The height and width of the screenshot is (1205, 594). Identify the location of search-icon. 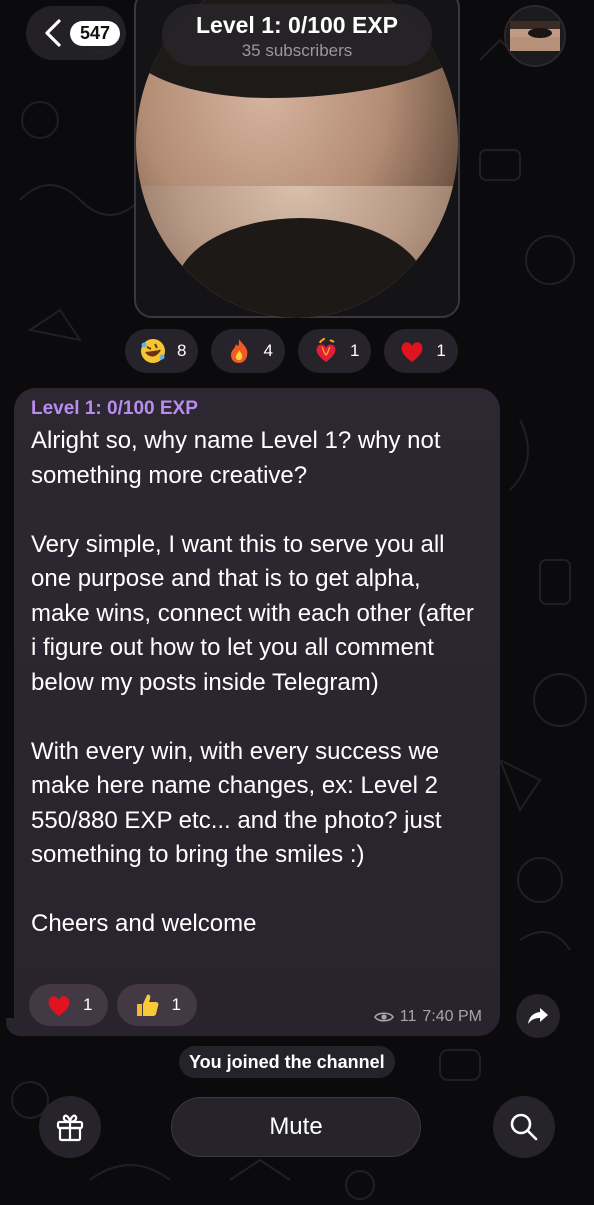
(524, 1127).